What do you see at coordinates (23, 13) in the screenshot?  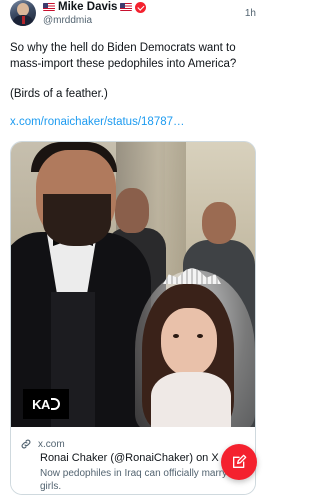 I see `avatar` at bounding box center [23, 13].